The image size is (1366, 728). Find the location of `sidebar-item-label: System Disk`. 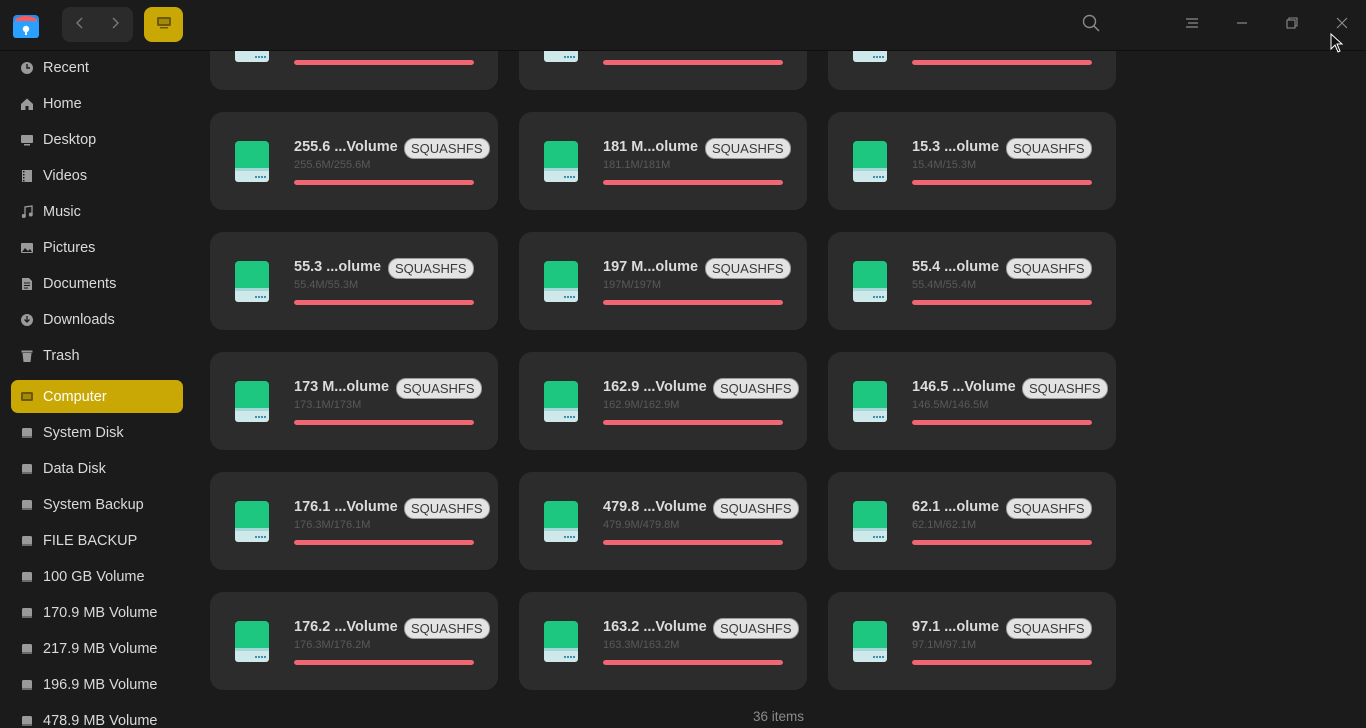

sidebar-item-label: System Disk is located at coordinates (83, 432).